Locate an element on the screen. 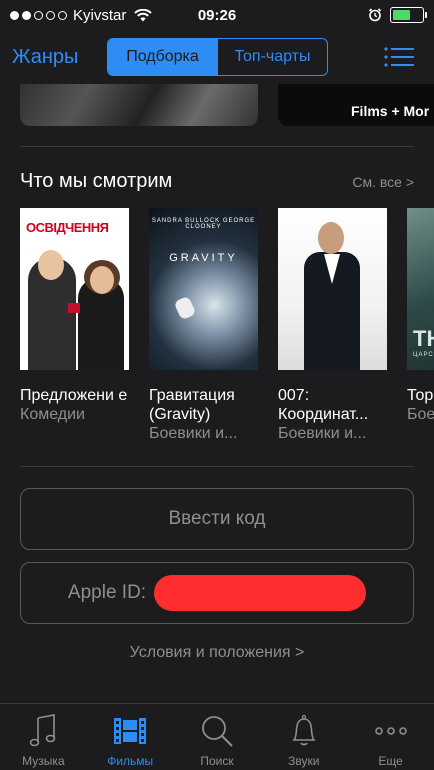 The image size is (434, 770). apple-id-label: Apple ID: is located at coordinates (107, 592).